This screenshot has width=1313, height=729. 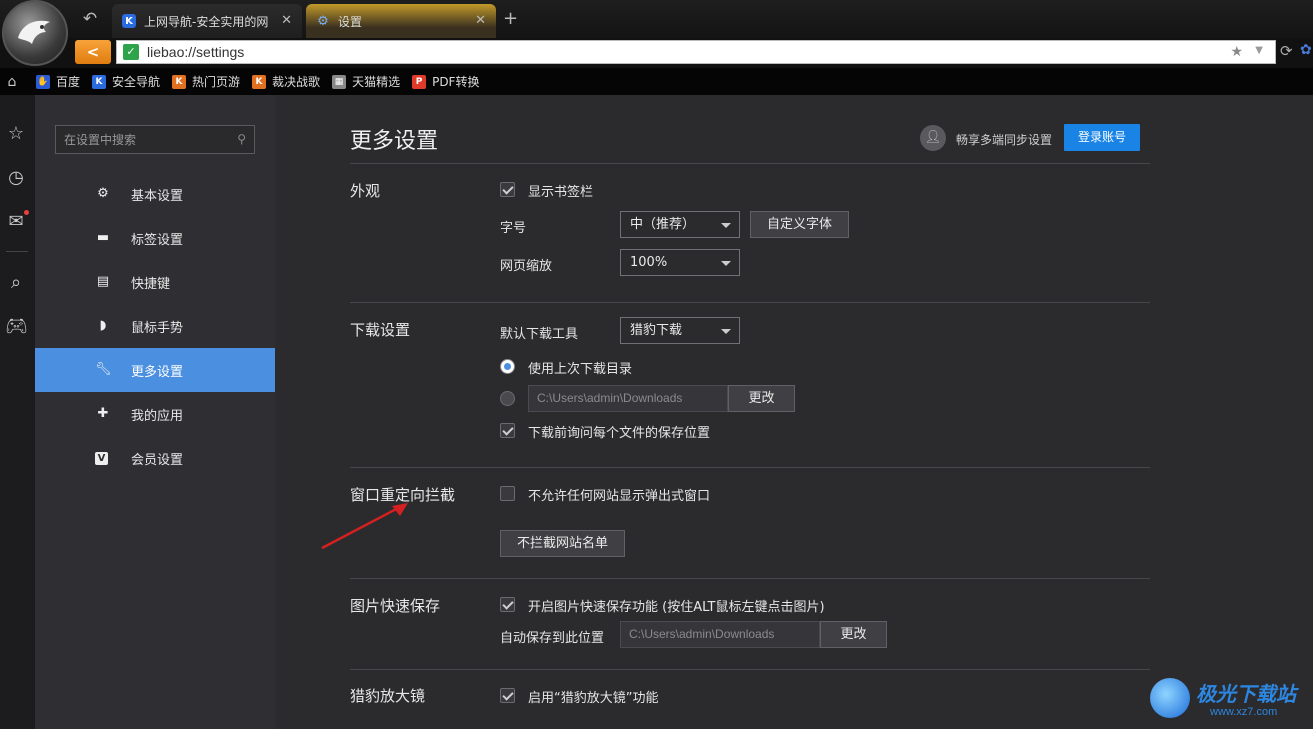 I want to click on section-title-download: 下载设置, so click(x=380, y=330).